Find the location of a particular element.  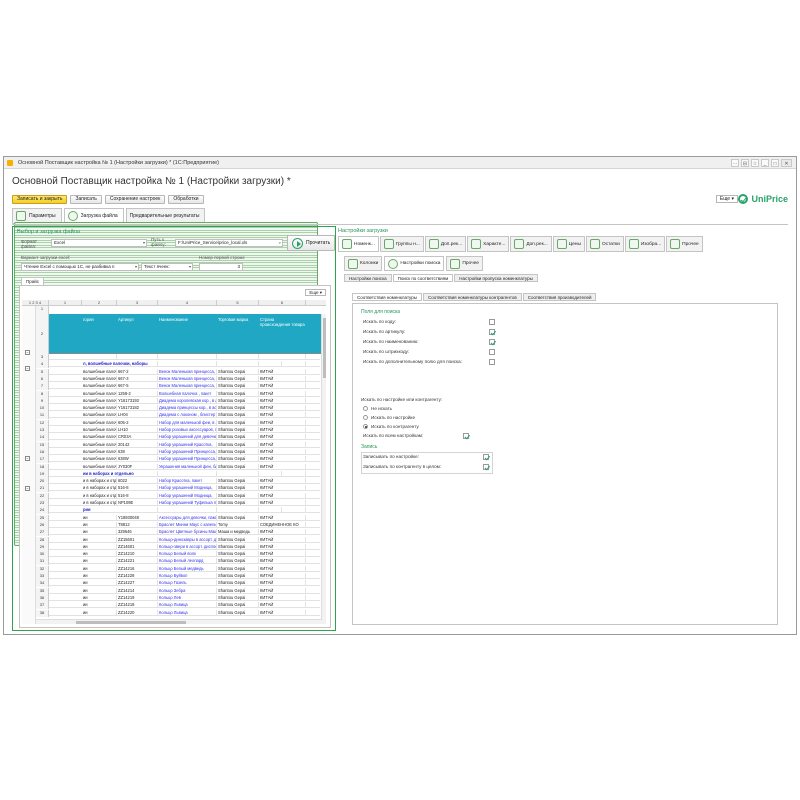

first-row-input: 3 is located at coordinates (221, 267).